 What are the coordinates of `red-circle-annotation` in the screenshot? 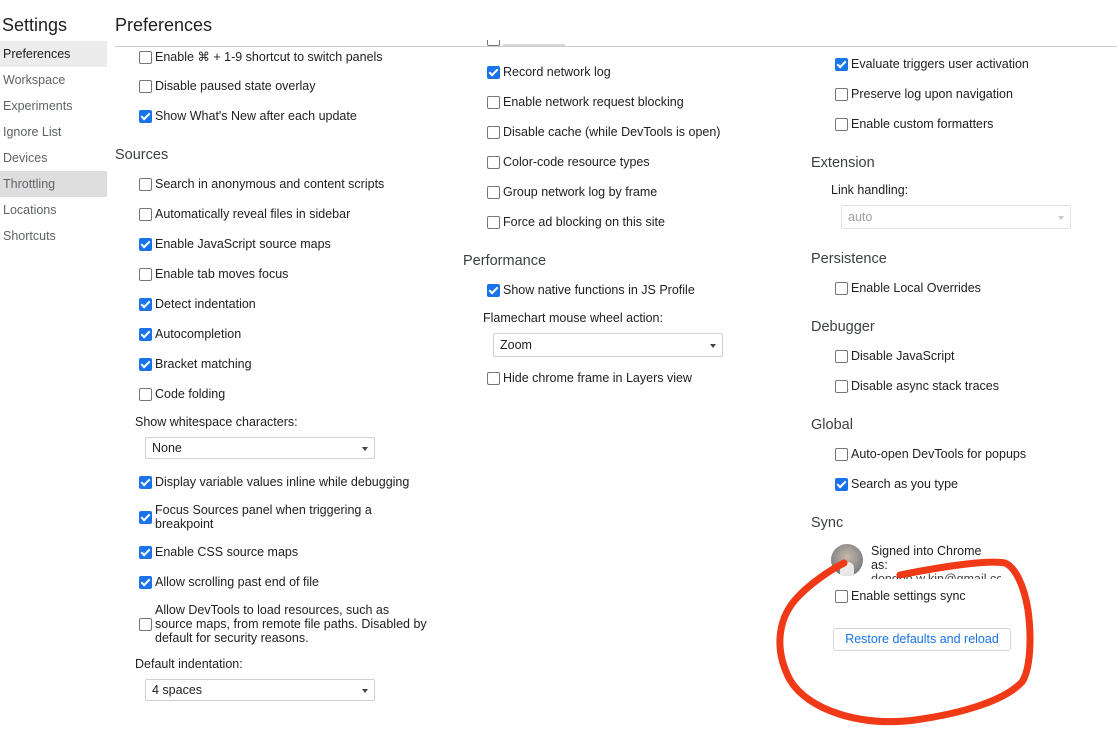 It's located at (905, 642).